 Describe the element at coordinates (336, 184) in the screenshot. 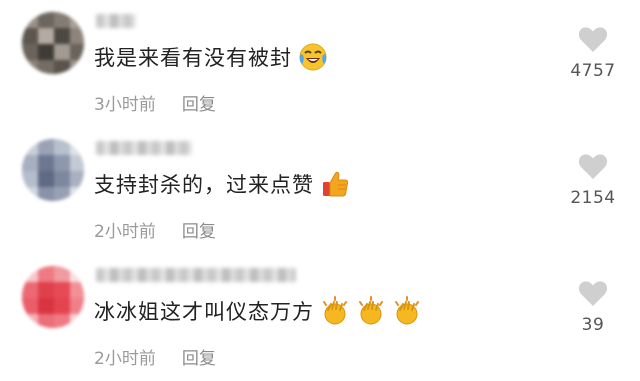

I see `thumbs-up-icon` at that location.